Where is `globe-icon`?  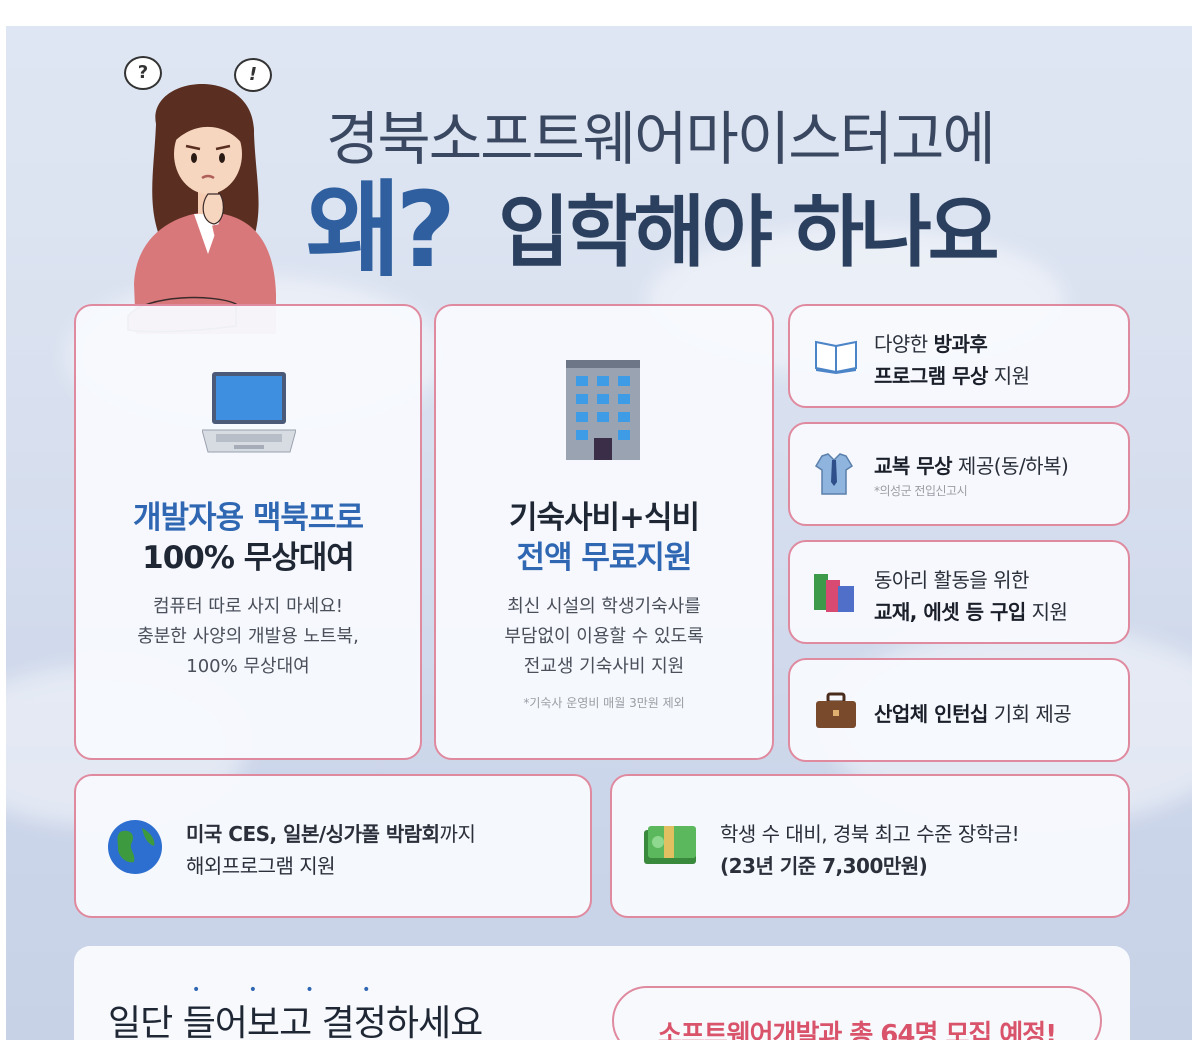
globe-icon is located at coordinates (135, 847).